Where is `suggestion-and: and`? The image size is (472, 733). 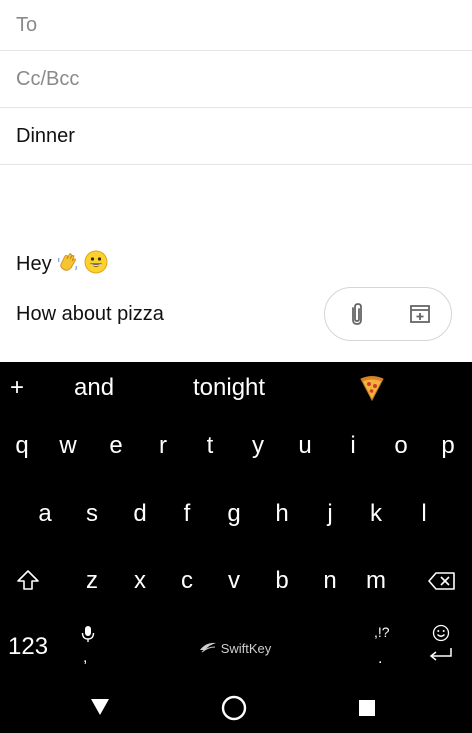 suggestion-and: and is located at coordinates (94, 388).